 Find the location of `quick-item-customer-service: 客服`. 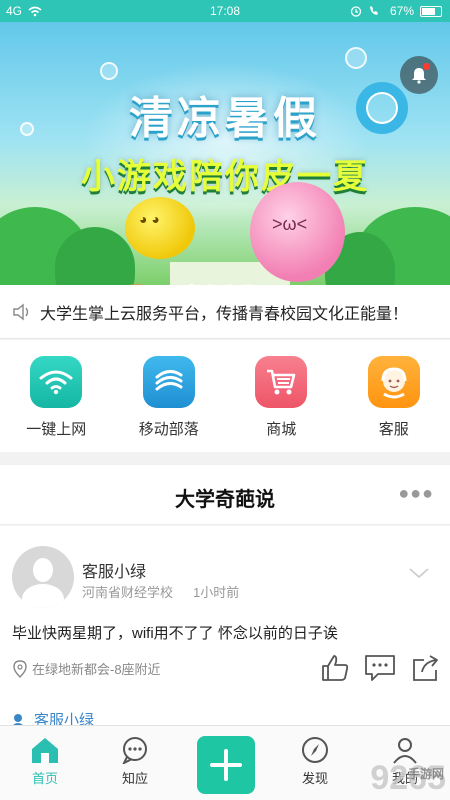

quick-item-customer-service: 客服 is located at coordinates (394, 404).